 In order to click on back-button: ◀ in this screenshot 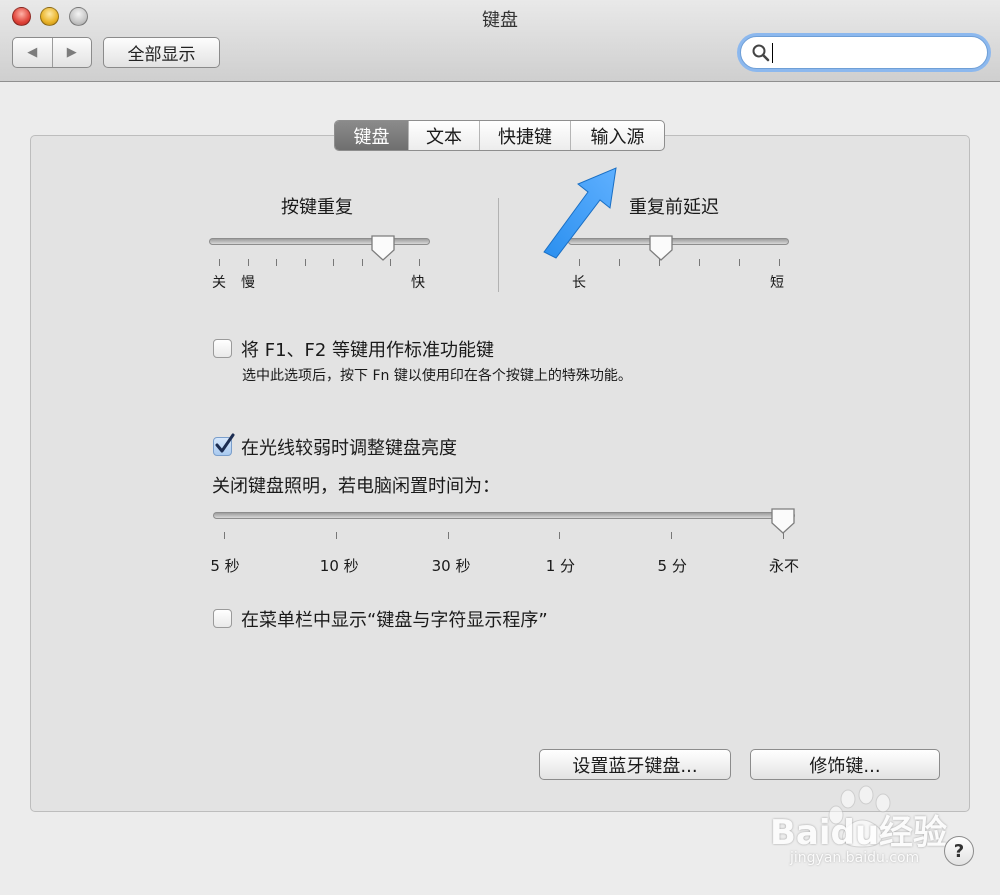, I will do `click(32, 52)`.